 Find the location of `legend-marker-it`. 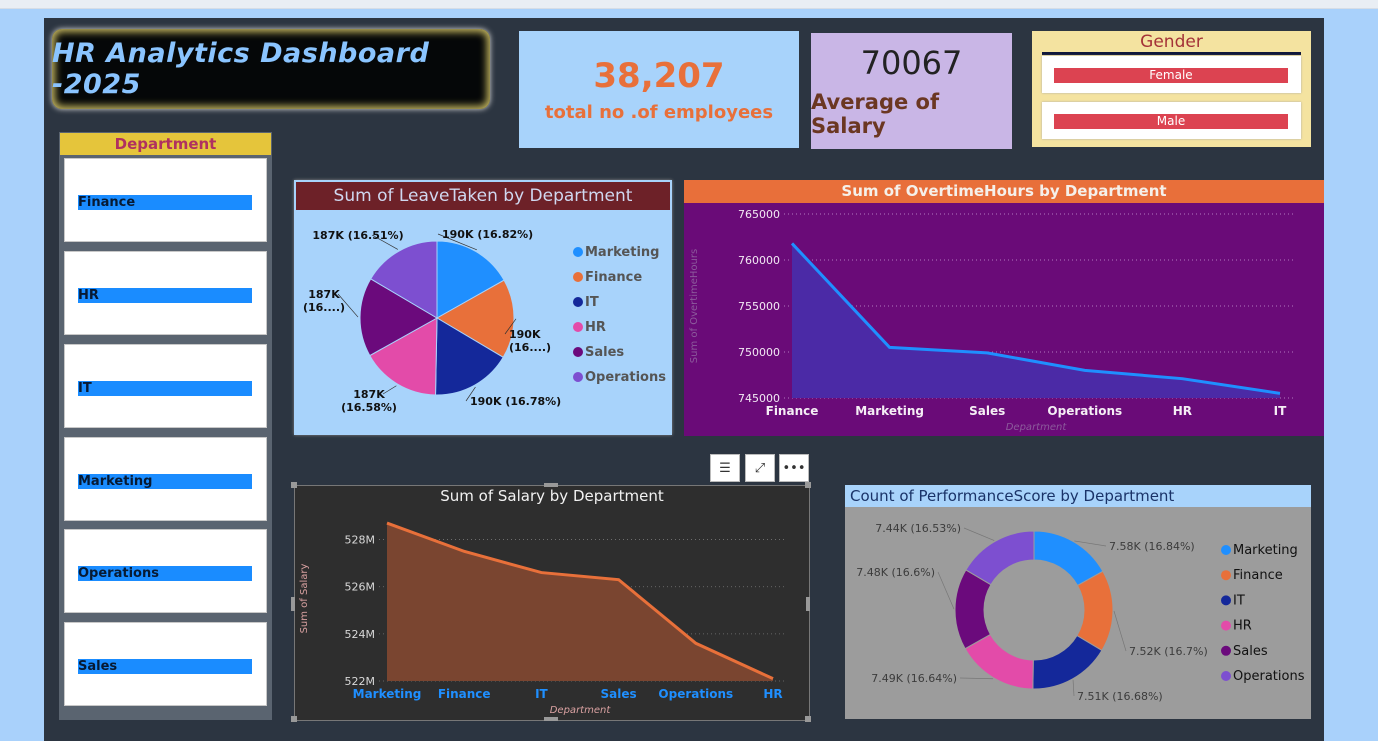

legend-marker-it is located at coordinates (578, 302).